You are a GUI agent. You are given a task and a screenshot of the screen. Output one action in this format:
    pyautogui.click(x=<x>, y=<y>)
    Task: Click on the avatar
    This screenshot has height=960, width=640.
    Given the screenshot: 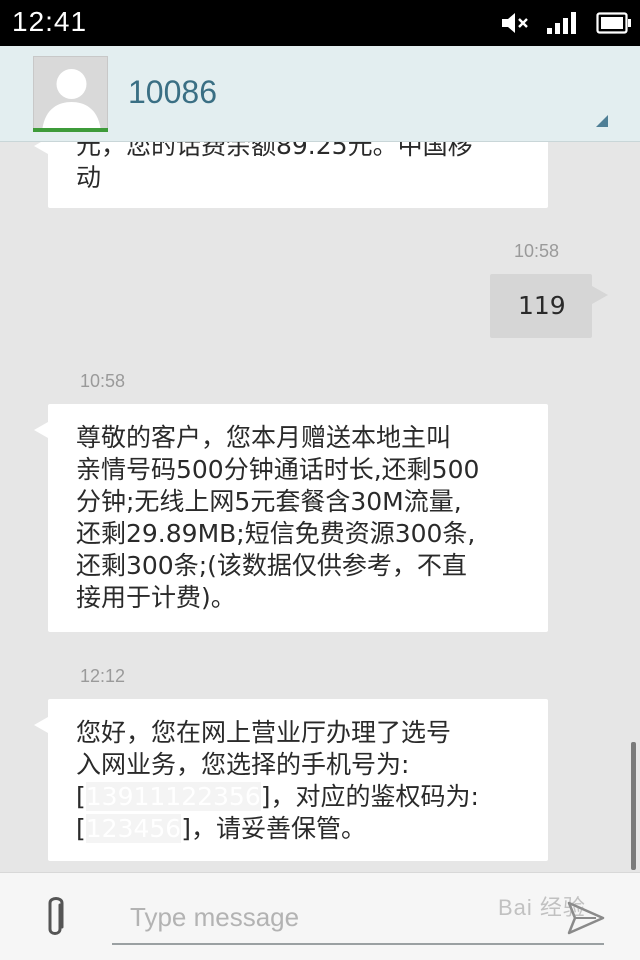 What is the action you would take?
    pyautogui.click(x=70, y=93)
    